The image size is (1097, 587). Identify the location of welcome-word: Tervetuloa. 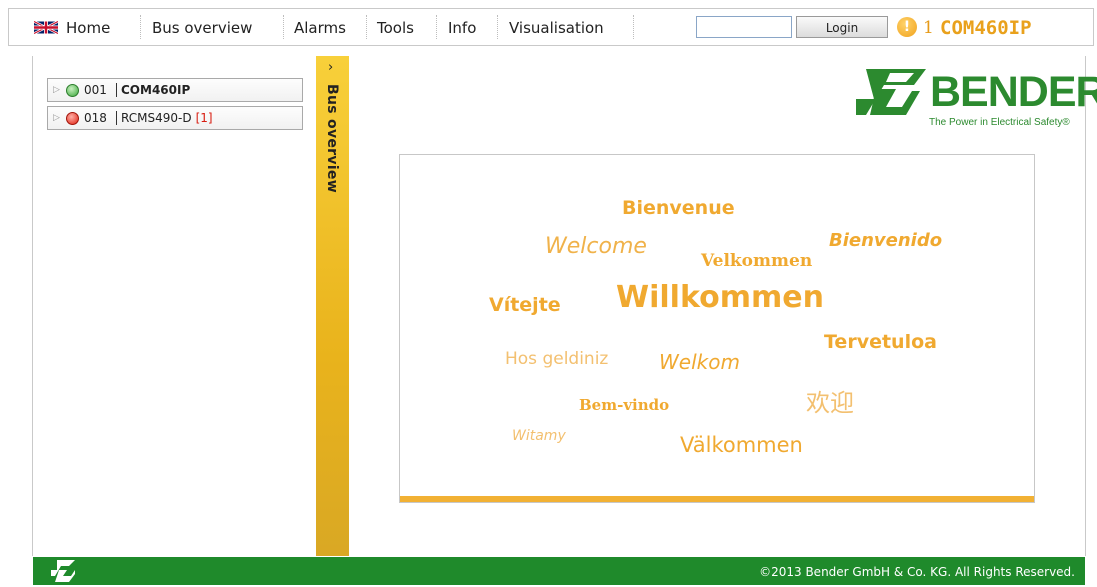
(880, 342).